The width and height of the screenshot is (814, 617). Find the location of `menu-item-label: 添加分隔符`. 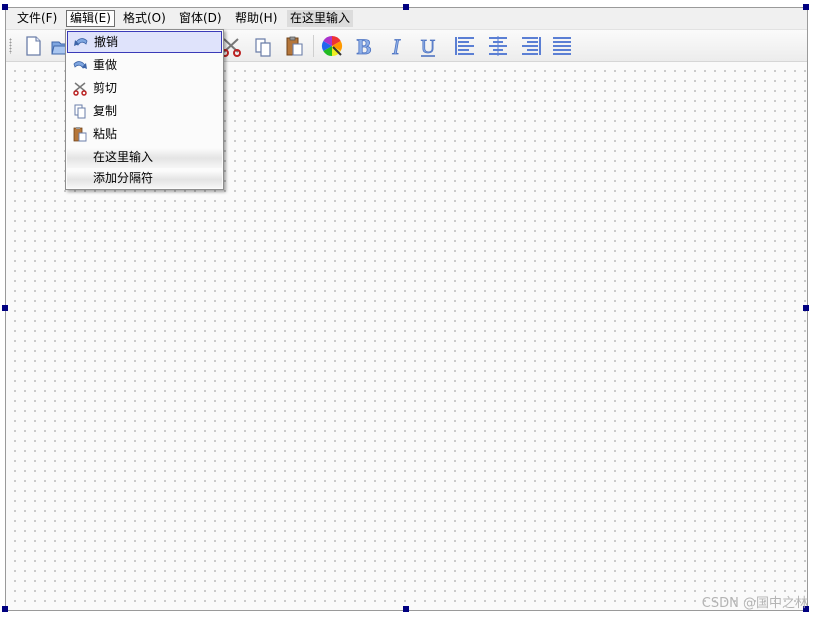

menu-item-label: 添加分隔符 is located at coordinates (123, 178).